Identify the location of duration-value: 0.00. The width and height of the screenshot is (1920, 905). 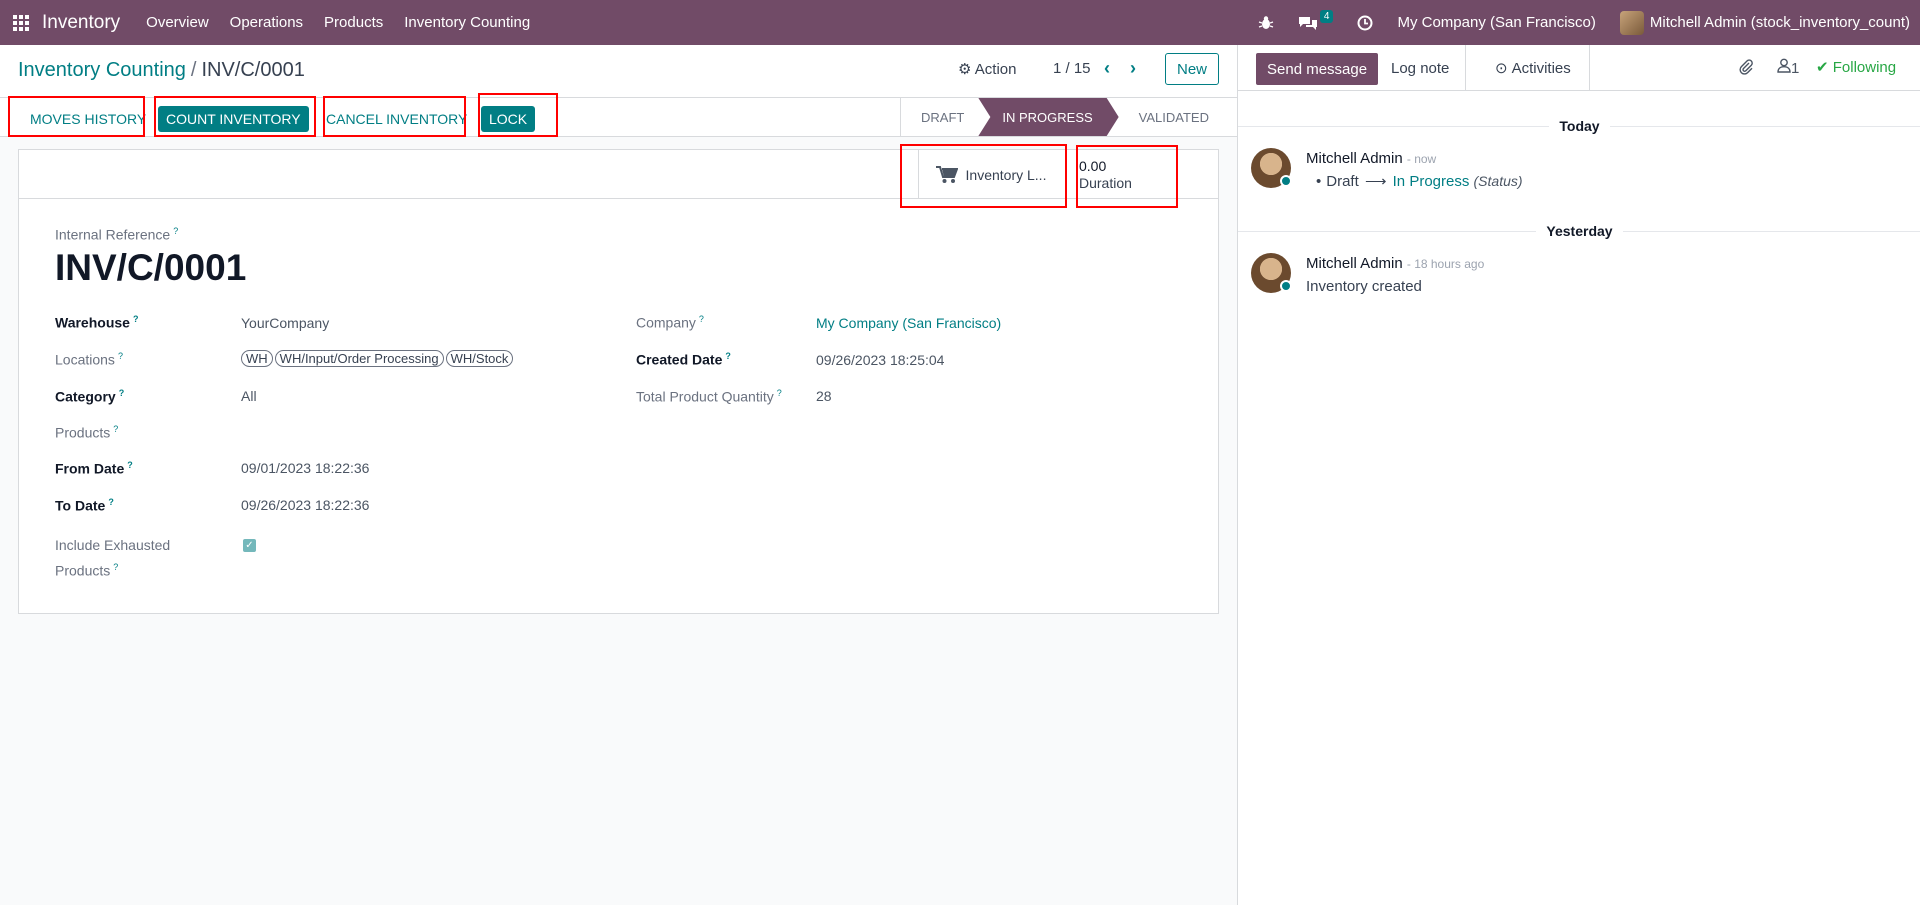
(1093, 165).